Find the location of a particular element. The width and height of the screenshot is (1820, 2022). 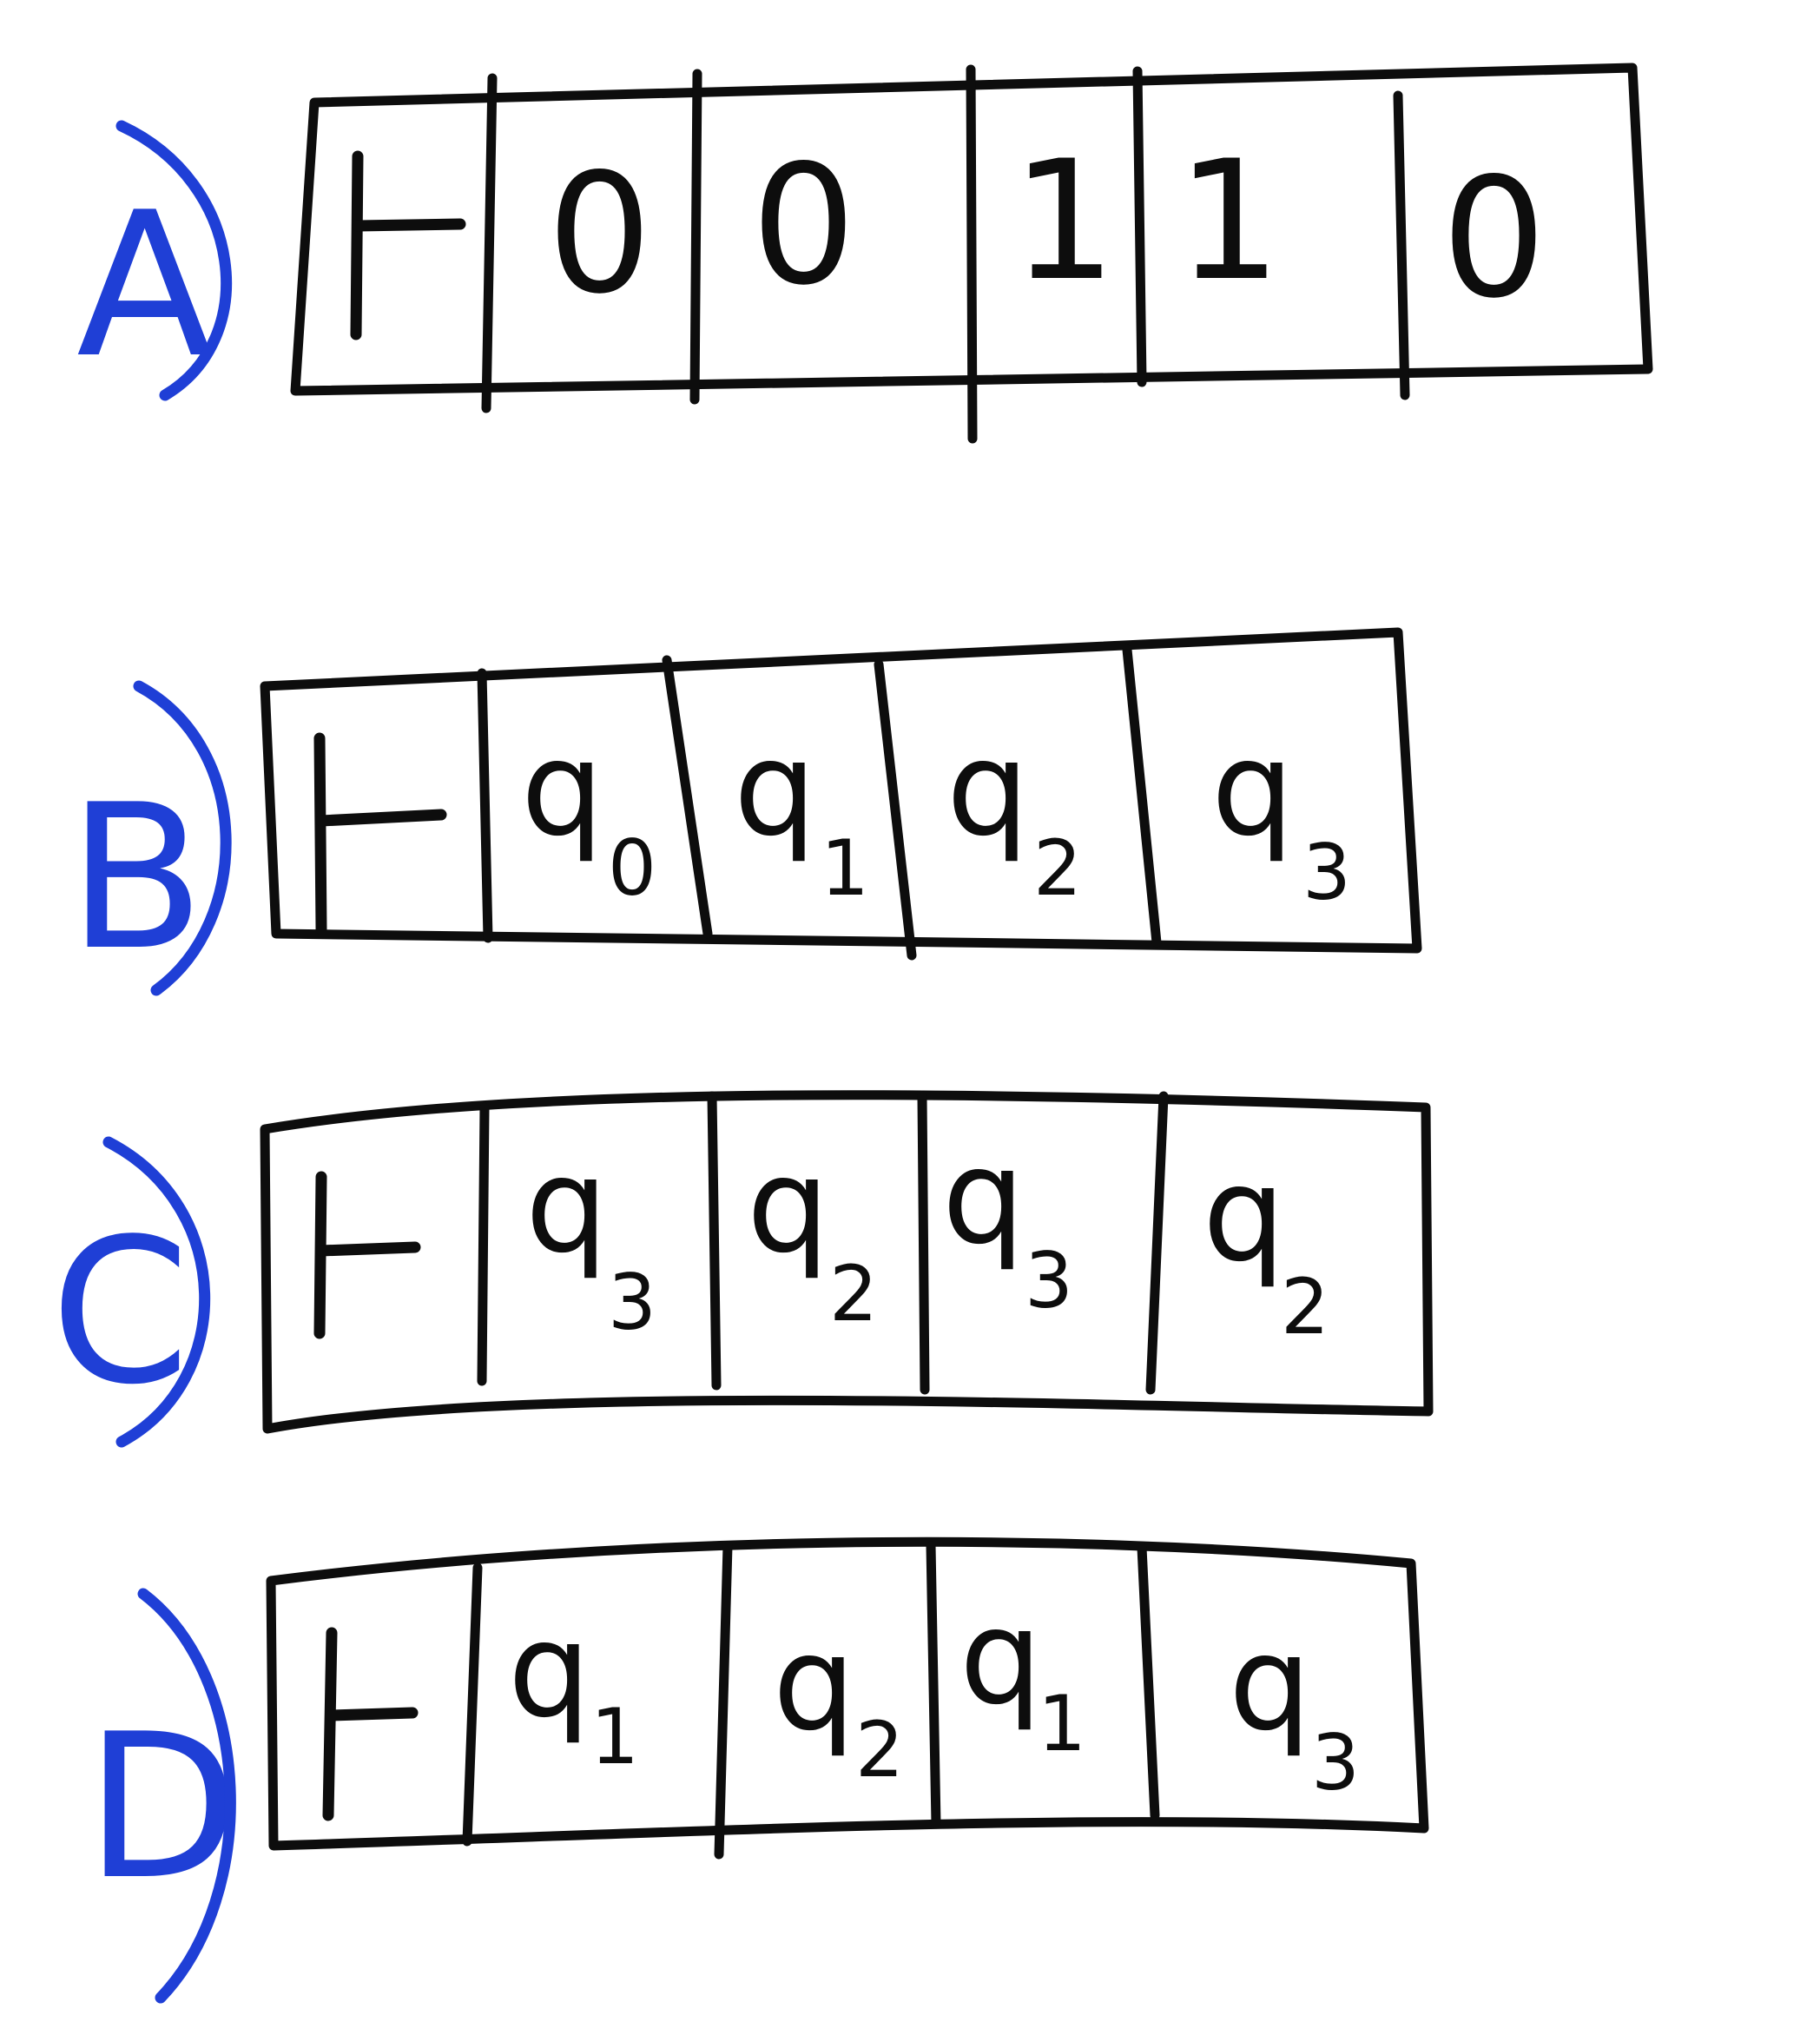

state-subscript: 0 is located at coordinates (632, 868).